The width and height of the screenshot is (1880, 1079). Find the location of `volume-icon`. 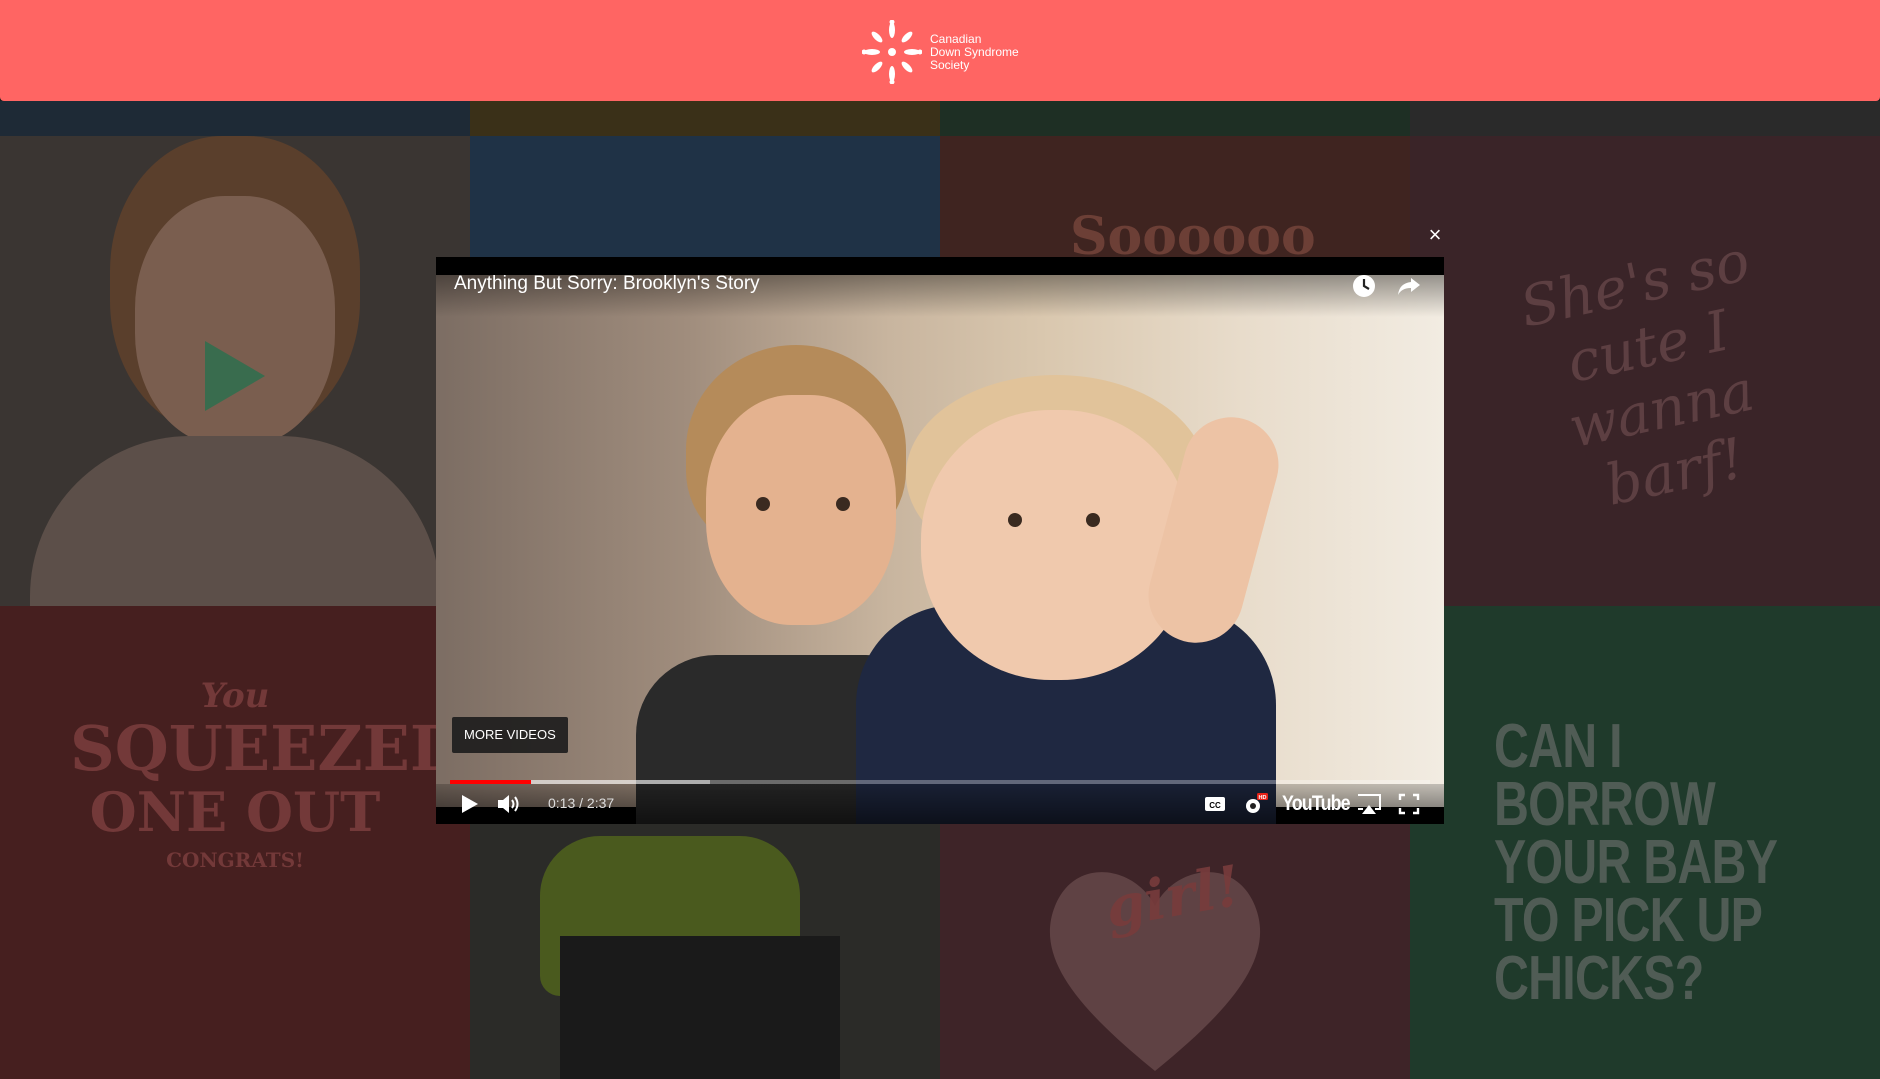

volume-icon is located at coordinates (509, 804).